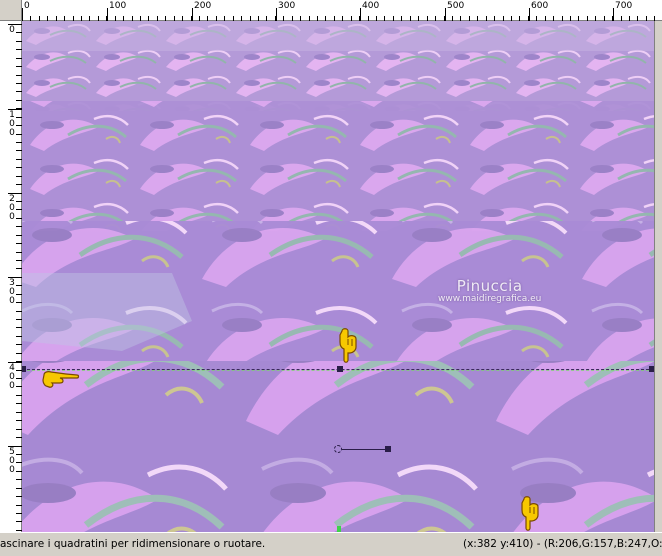 The width and height of the screenshot is (662, 556). What do you see at coordinates (331, 10) in the screenshot?
I see `horizontal-ruler: 0 100 200 300 400 500 600 700` at bounding box center [331, 10].